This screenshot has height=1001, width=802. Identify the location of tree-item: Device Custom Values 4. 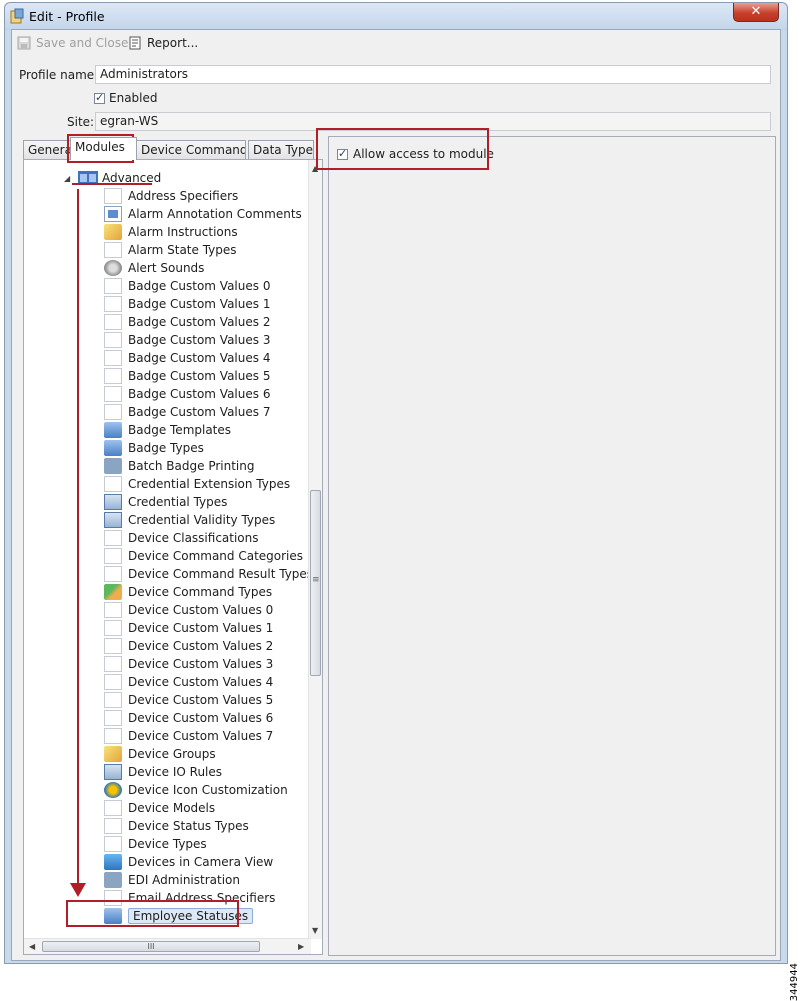
(188, 682).